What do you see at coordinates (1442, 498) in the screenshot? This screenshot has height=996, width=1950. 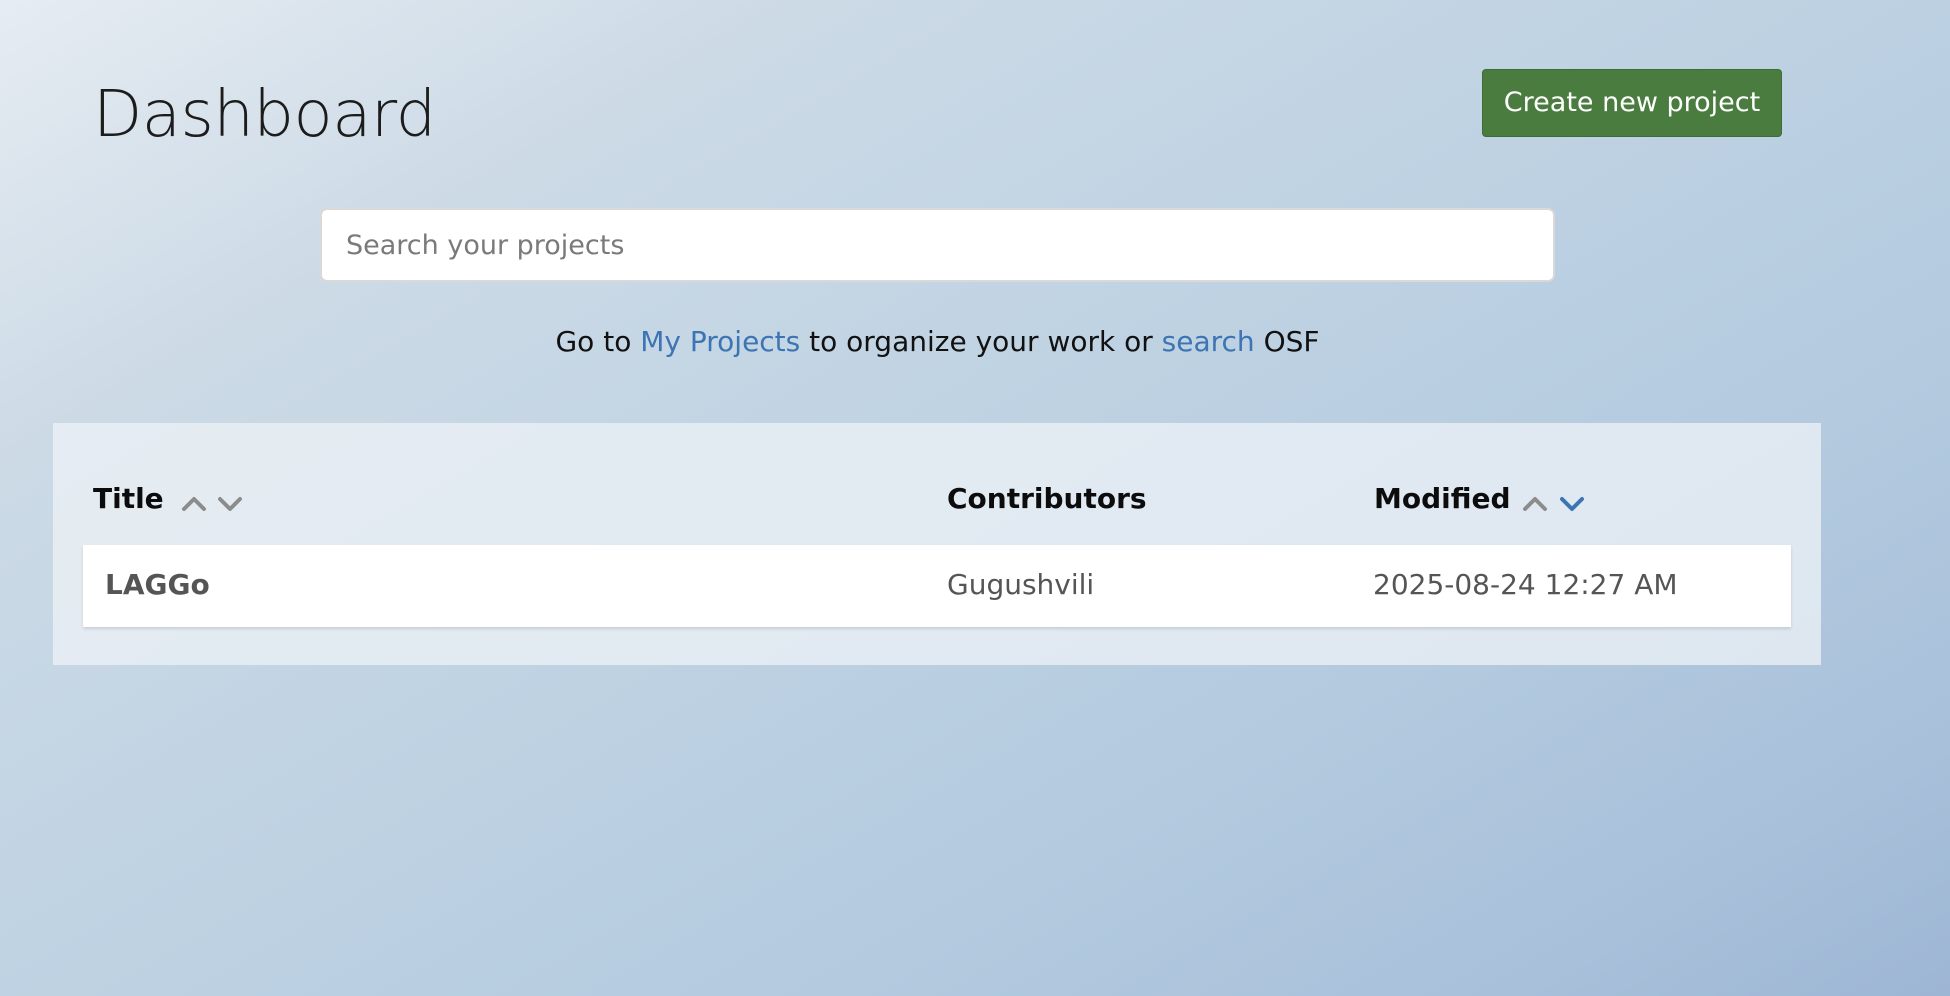 I see `column-header-modified: Modified` at bounding box center [1442, 498].